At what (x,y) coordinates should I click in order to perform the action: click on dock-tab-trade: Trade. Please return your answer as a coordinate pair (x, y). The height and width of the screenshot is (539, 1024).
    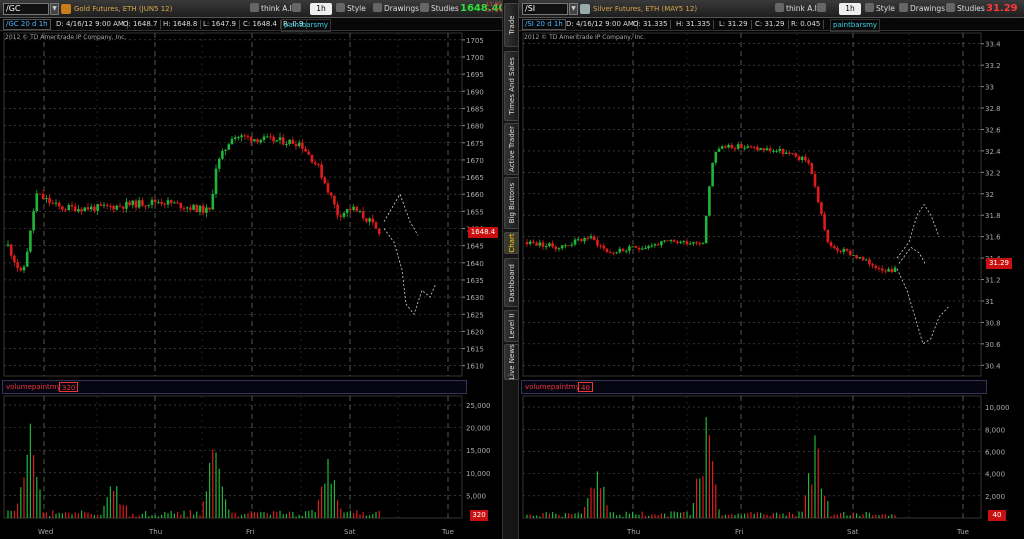
    Looking at the image, I should click on (511, 25).